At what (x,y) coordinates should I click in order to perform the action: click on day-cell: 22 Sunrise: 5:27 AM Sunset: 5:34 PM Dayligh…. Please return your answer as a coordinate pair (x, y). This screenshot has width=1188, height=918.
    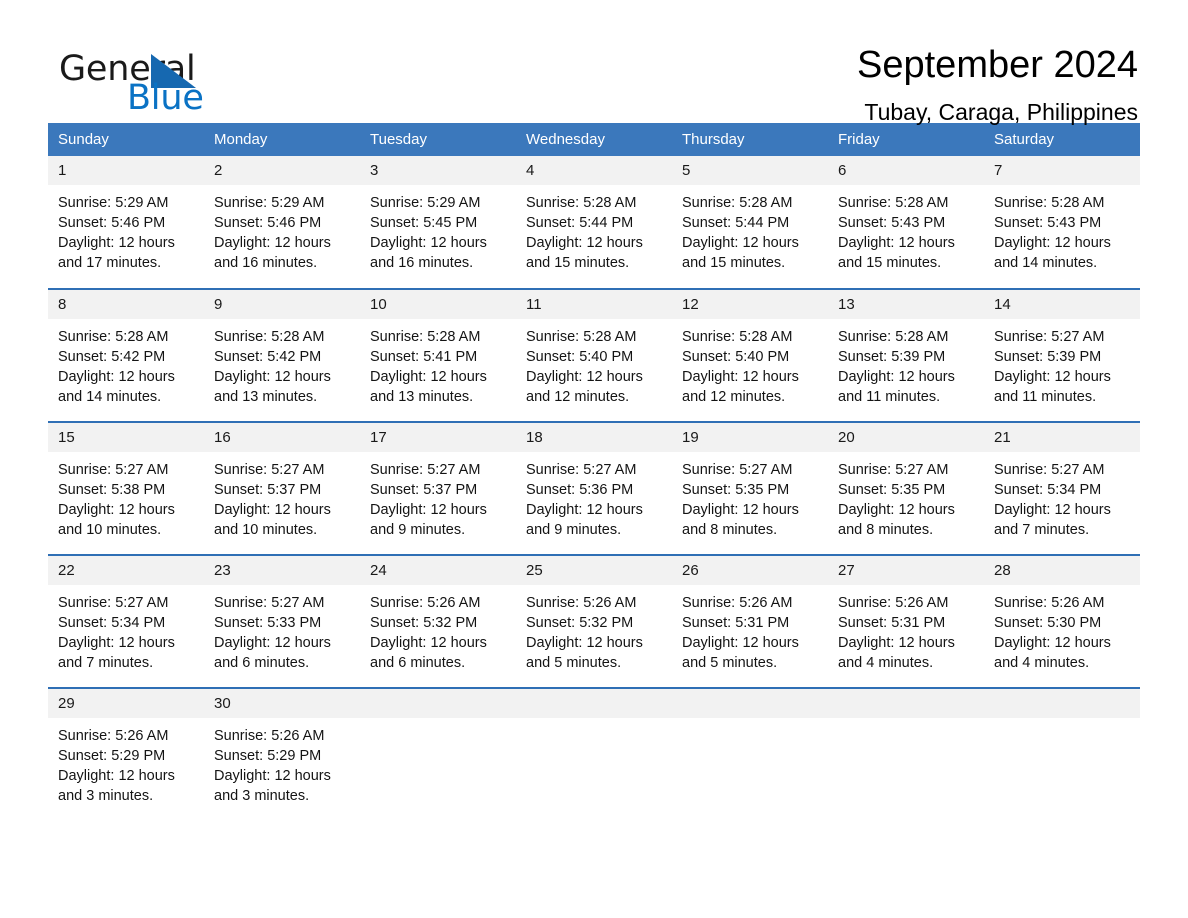
    Looking at the image, I should click on (126, 621).